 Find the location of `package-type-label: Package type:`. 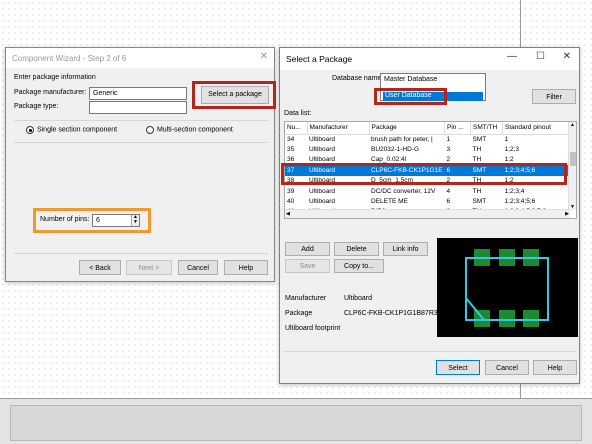

package-type-label: Package type: is located at coordinates (36, 106).